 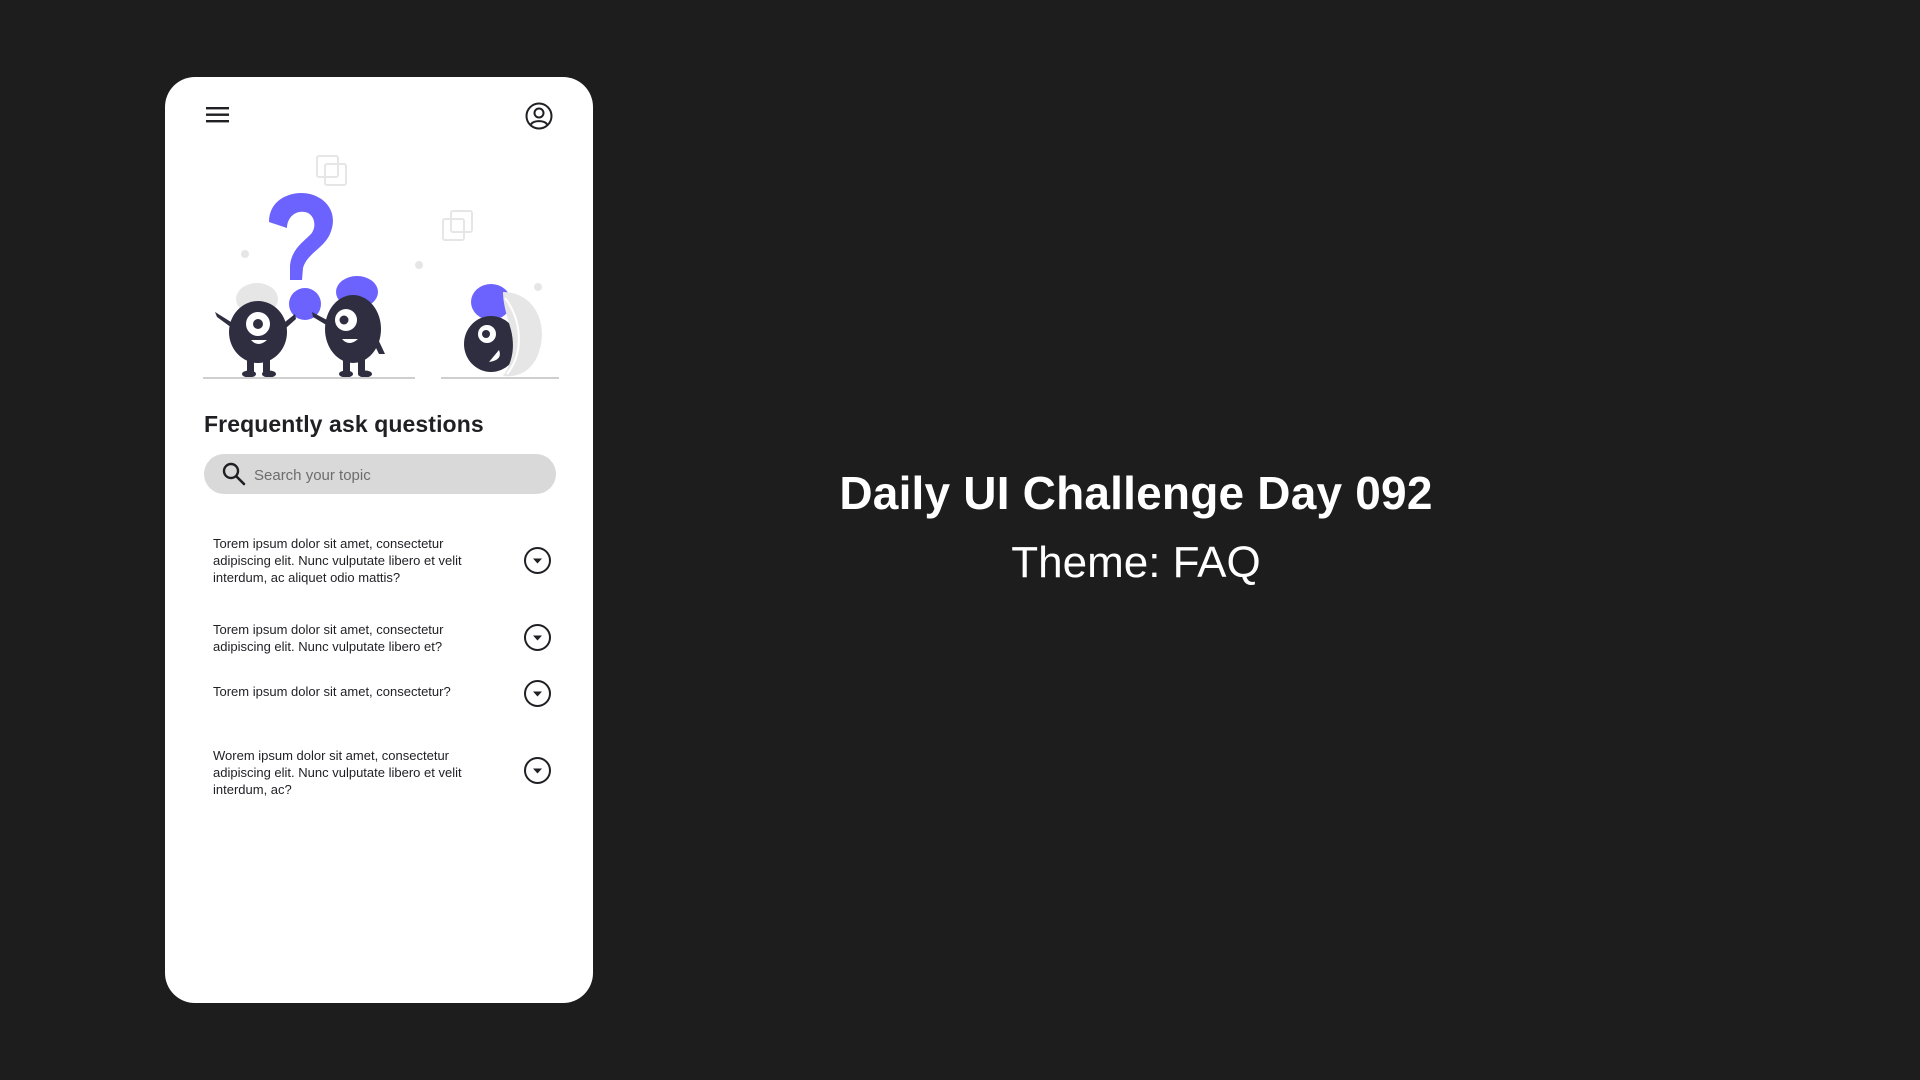 What do you see at coordinates (1136, 562) in the screenshot?
I see `presentation-theme: Theme: FAQ` at bounding box center [1136, 562].